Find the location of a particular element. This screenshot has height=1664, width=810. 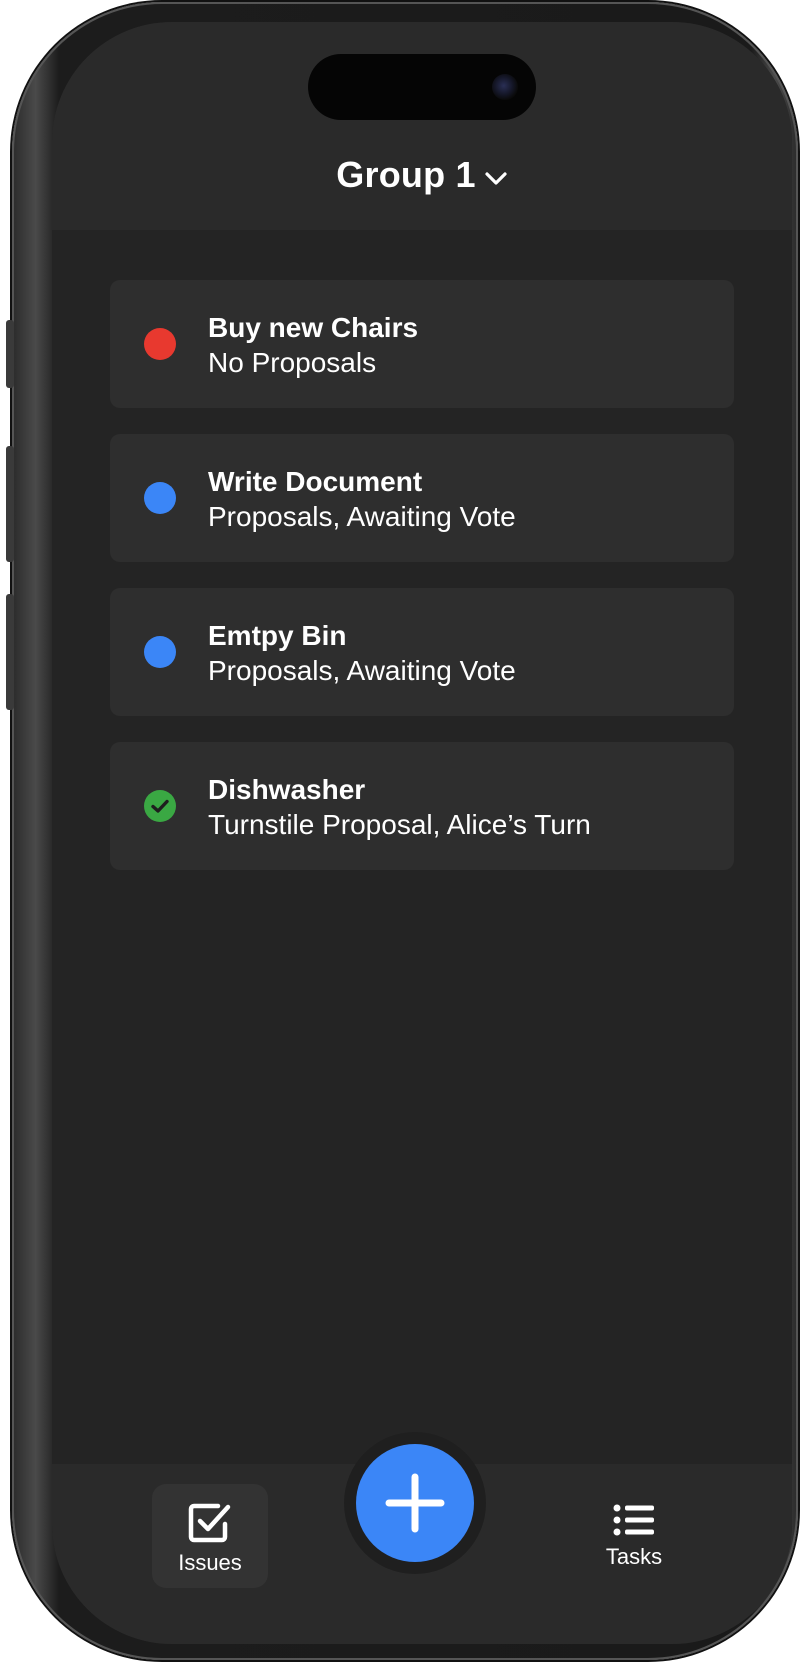

plus-icon is located at coordinates (415, 1503).